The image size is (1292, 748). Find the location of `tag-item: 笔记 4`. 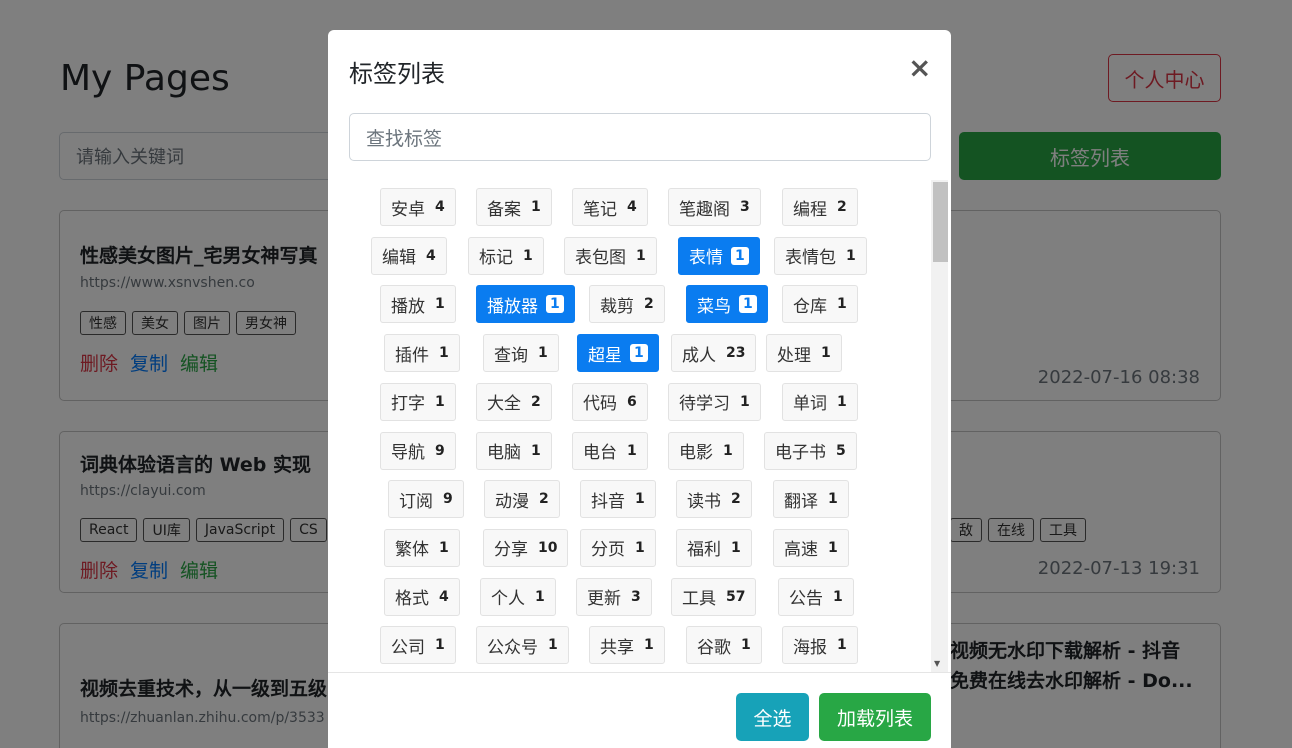

tag-item: 笔记 4 is located at coordinates (610, 207).